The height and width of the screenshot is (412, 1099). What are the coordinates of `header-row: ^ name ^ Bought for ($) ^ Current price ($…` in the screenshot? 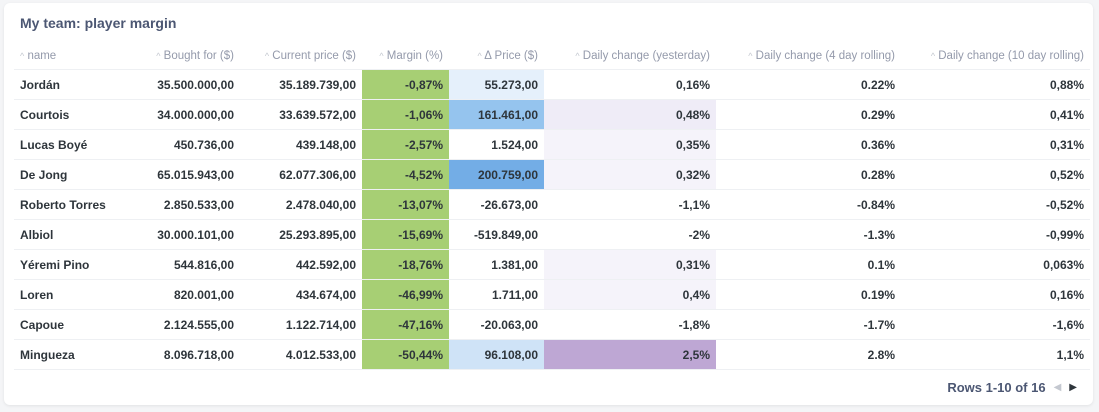 It's located at (552, 56).